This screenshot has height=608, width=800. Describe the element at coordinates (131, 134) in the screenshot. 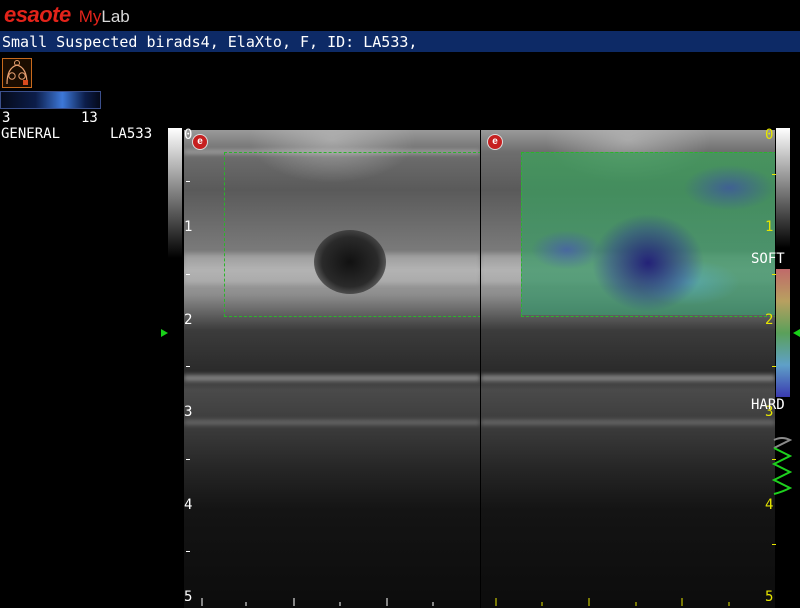

I see `probe-label: LA533` at that location.